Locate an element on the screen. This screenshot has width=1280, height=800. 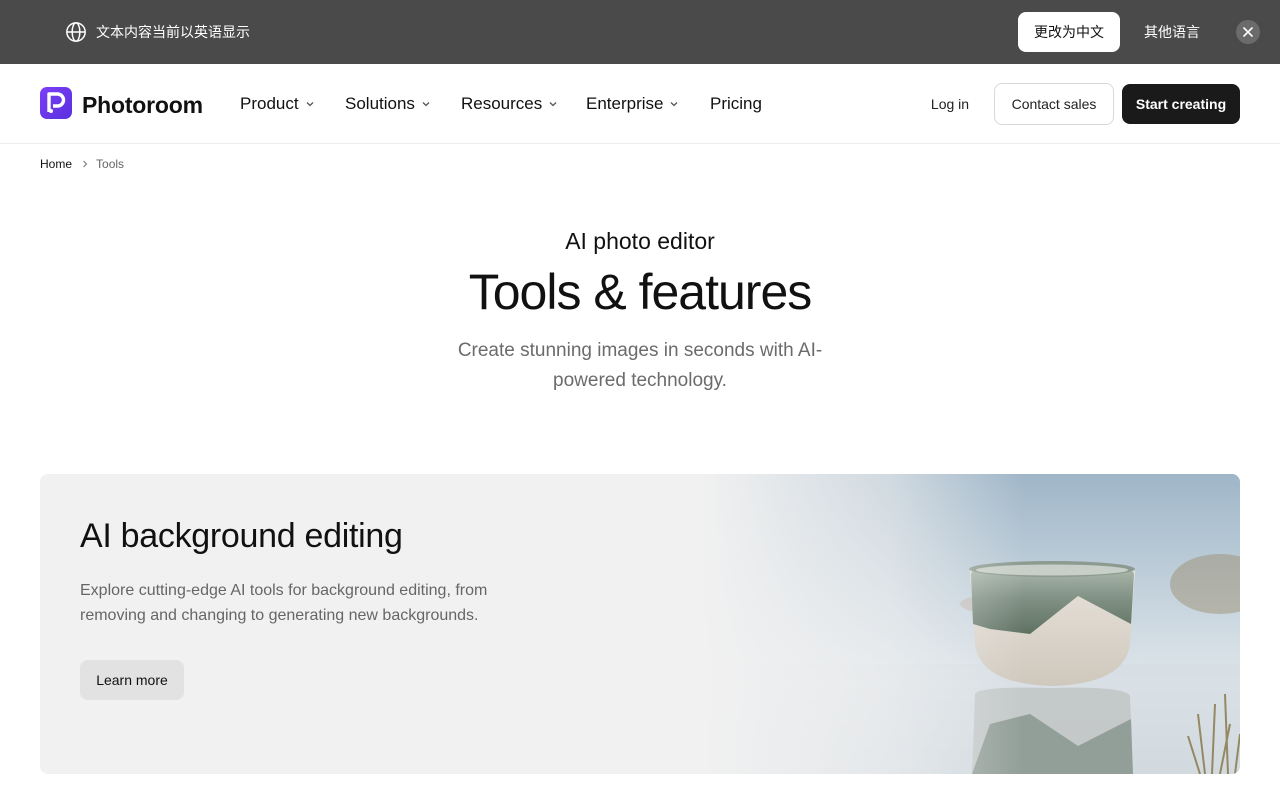
card-title: AI background editing is located at coordinates (241, 536).